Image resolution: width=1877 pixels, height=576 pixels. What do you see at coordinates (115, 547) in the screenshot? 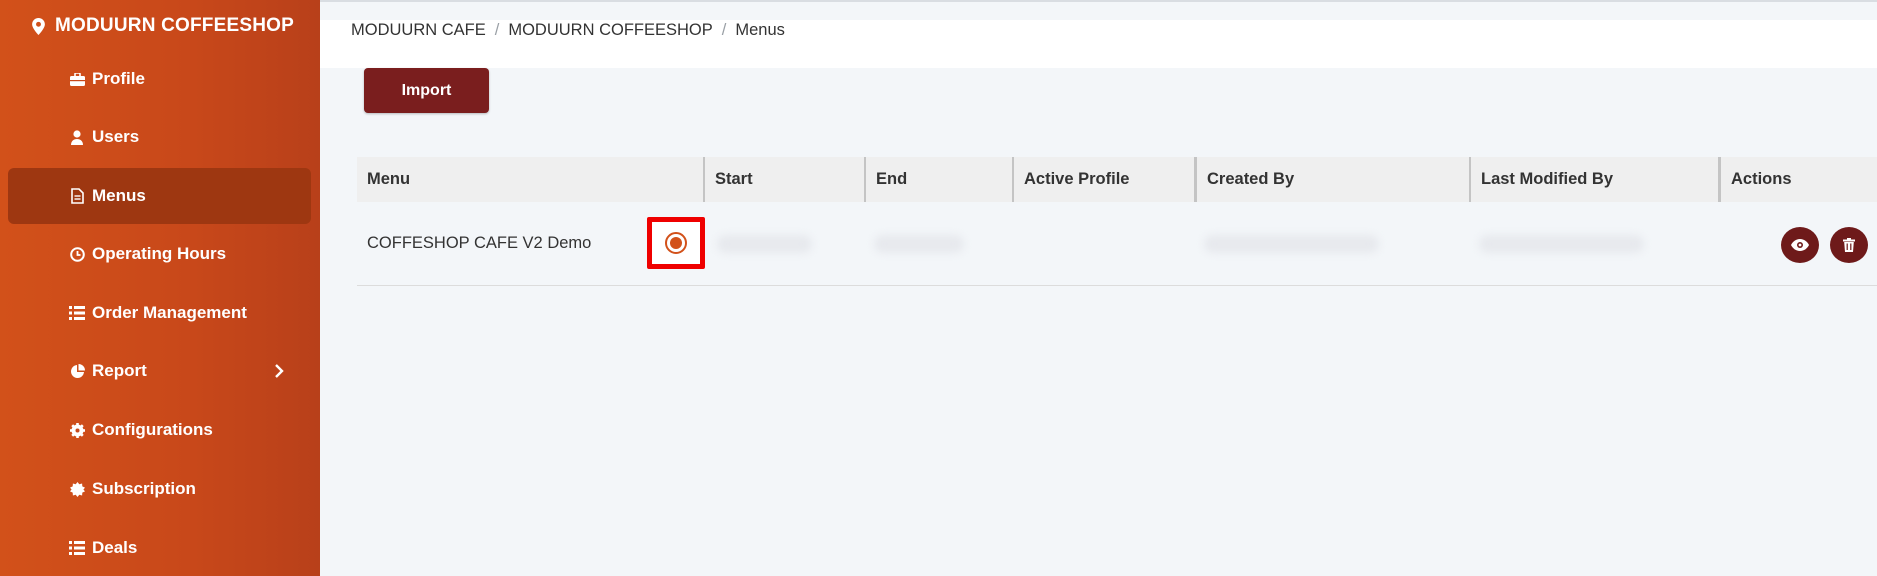
I see `sidebar-item-label: Deals` at bounding box center [115, 547].